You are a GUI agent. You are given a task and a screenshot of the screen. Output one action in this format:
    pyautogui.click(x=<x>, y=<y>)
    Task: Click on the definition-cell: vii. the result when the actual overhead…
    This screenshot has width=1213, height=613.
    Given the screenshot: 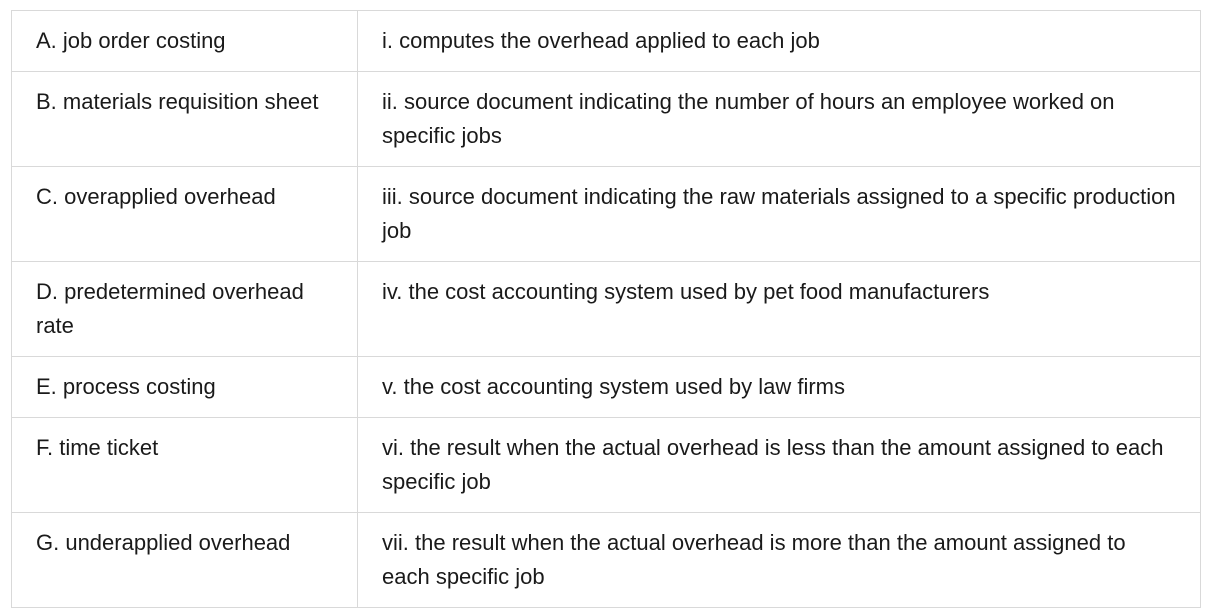 What is the action you would take?
    pyautogui.click(x=779, y=560)
    